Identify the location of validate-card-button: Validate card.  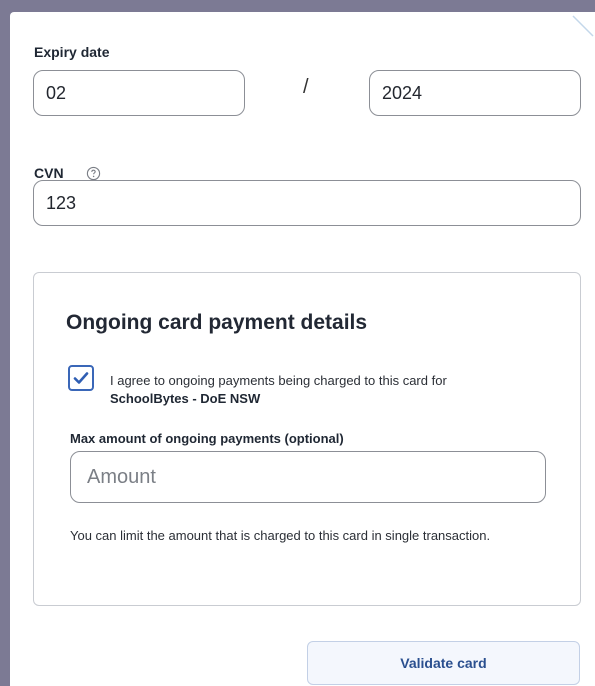
(443, 663).